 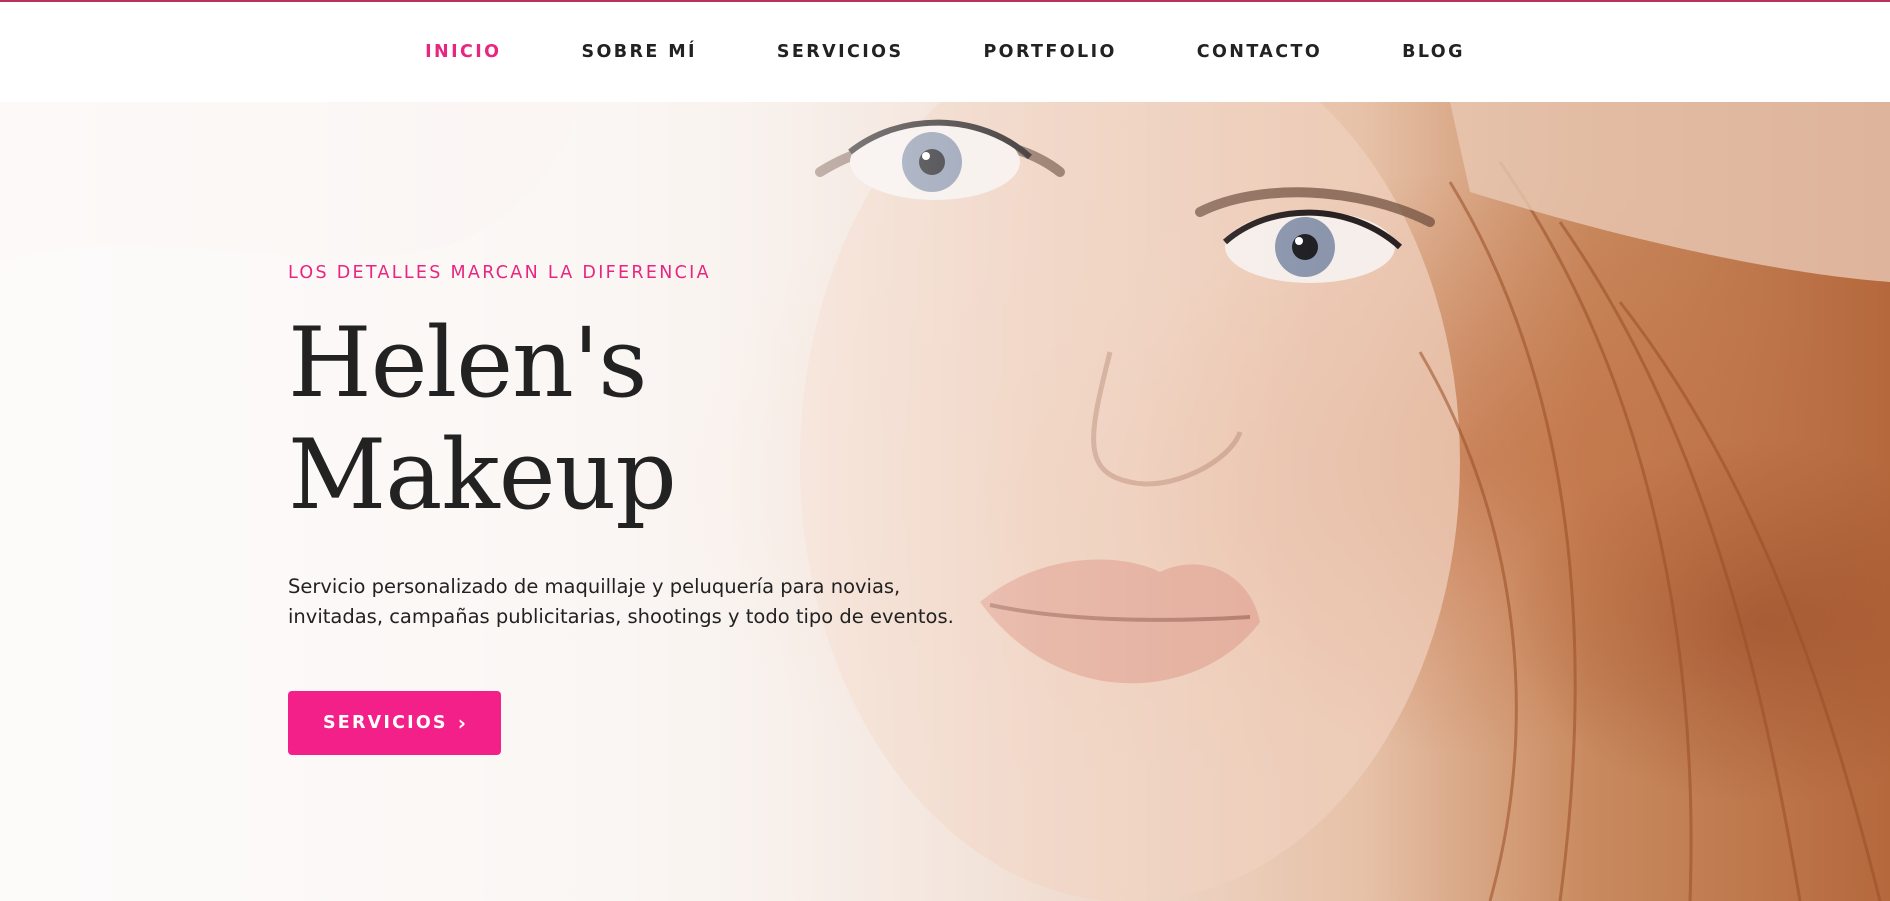 I want to click on nav-item-blog: BLOG, so click(x=1433, y=52).